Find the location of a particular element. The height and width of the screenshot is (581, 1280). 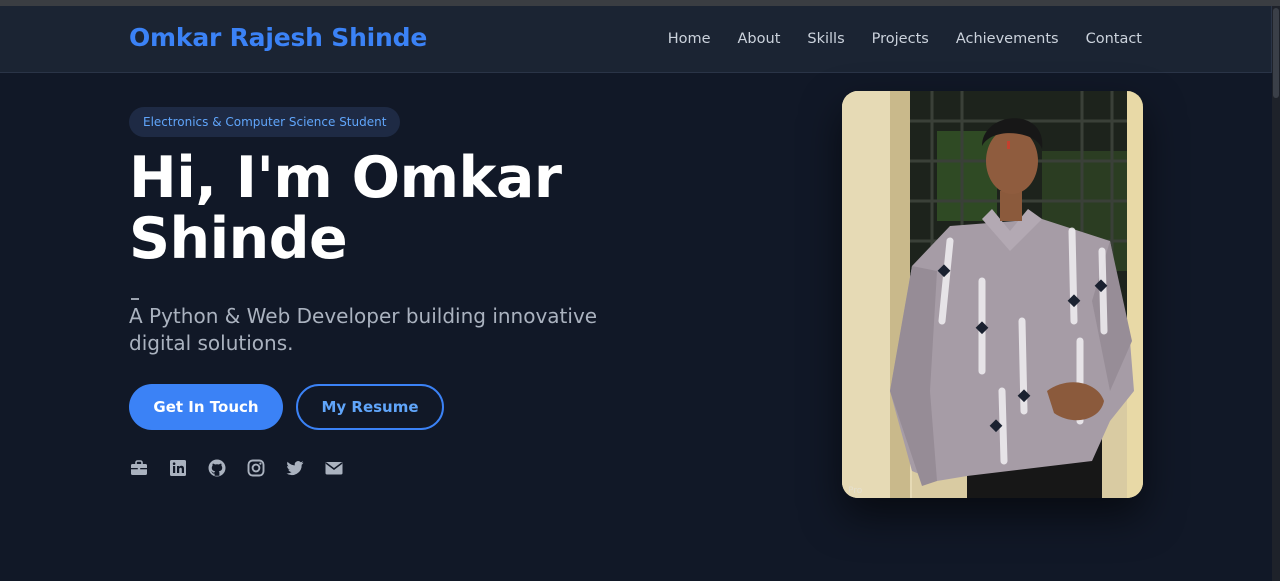

nav-skills: Skills is located at coordinates (825, 39).